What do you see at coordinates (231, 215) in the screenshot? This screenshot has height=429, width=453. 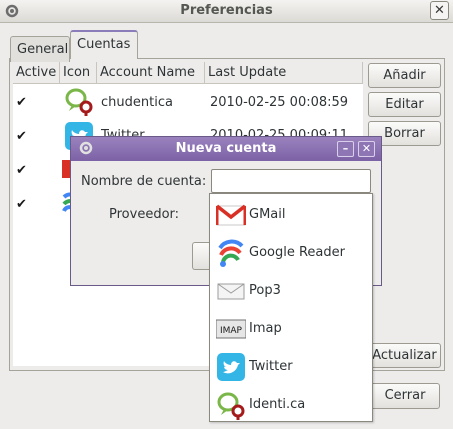 I see `gmail-icon` at bounding box center [231, 215].